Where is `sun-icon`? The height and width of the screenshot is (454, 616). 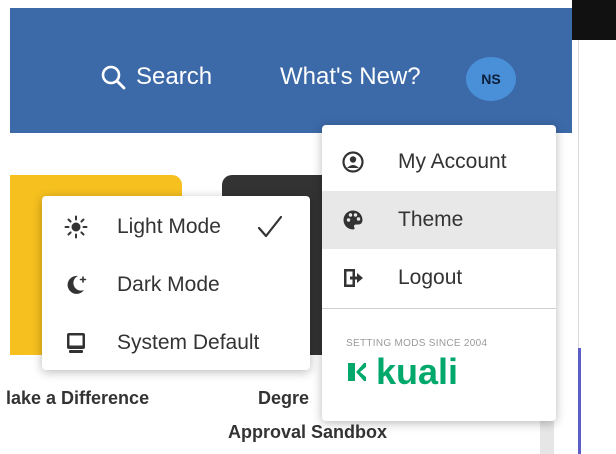
sun-icon is located at coordinates (76, 227).